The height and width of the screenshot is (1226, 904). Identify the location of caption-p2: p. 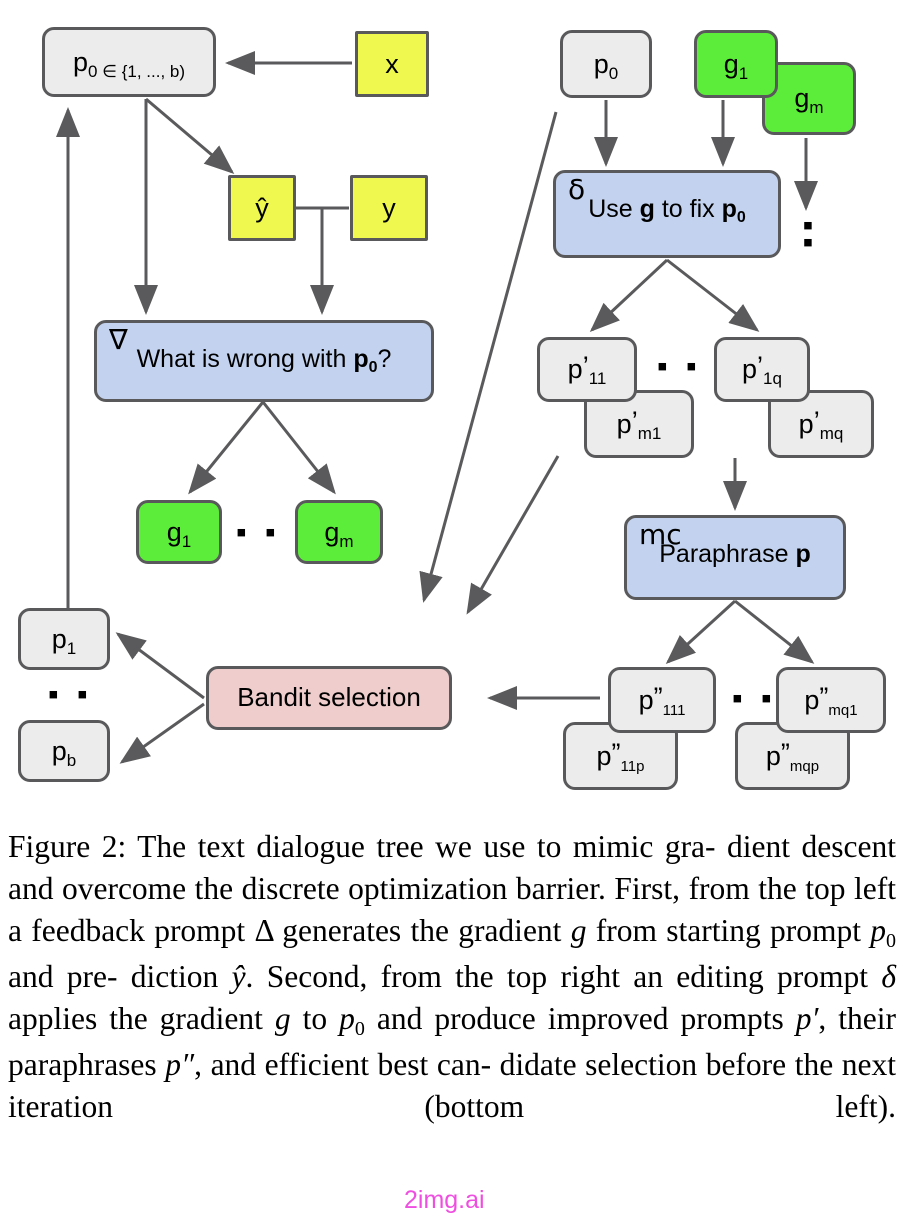
(347, 1018).